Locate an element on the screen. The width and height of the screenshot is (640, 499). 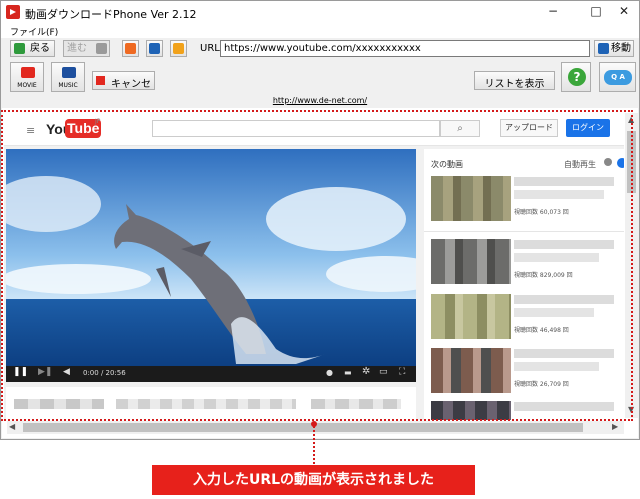
home-button is located at coordinates (178, 48).